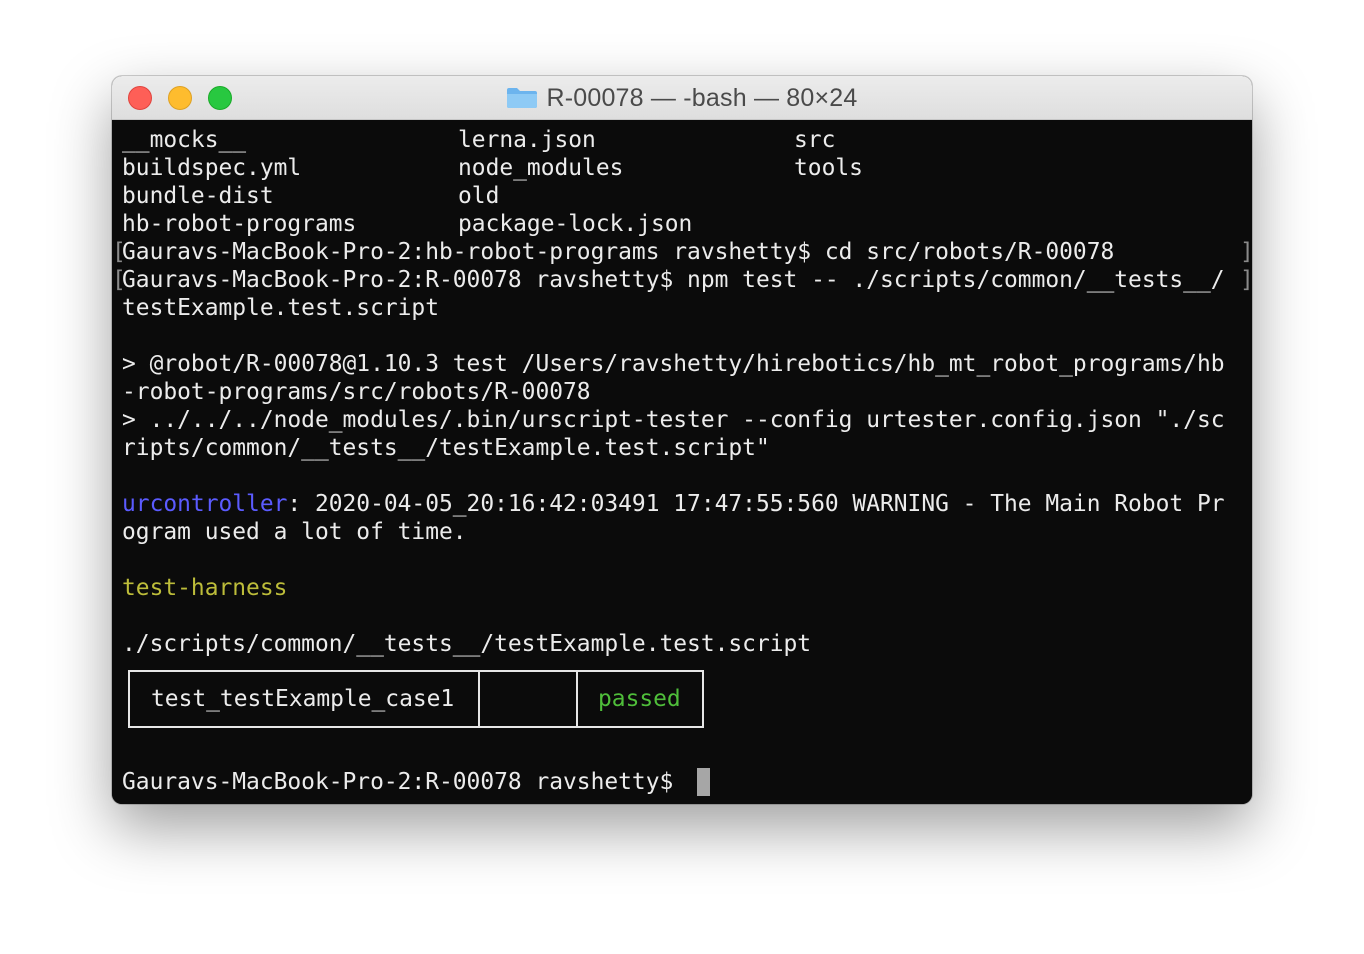  What do you see at coordinates (356, 392) in the screenshot?
I see `npm-output-line: -robot-programs/src/robots/R-00078` at bounding box center [356, 392].